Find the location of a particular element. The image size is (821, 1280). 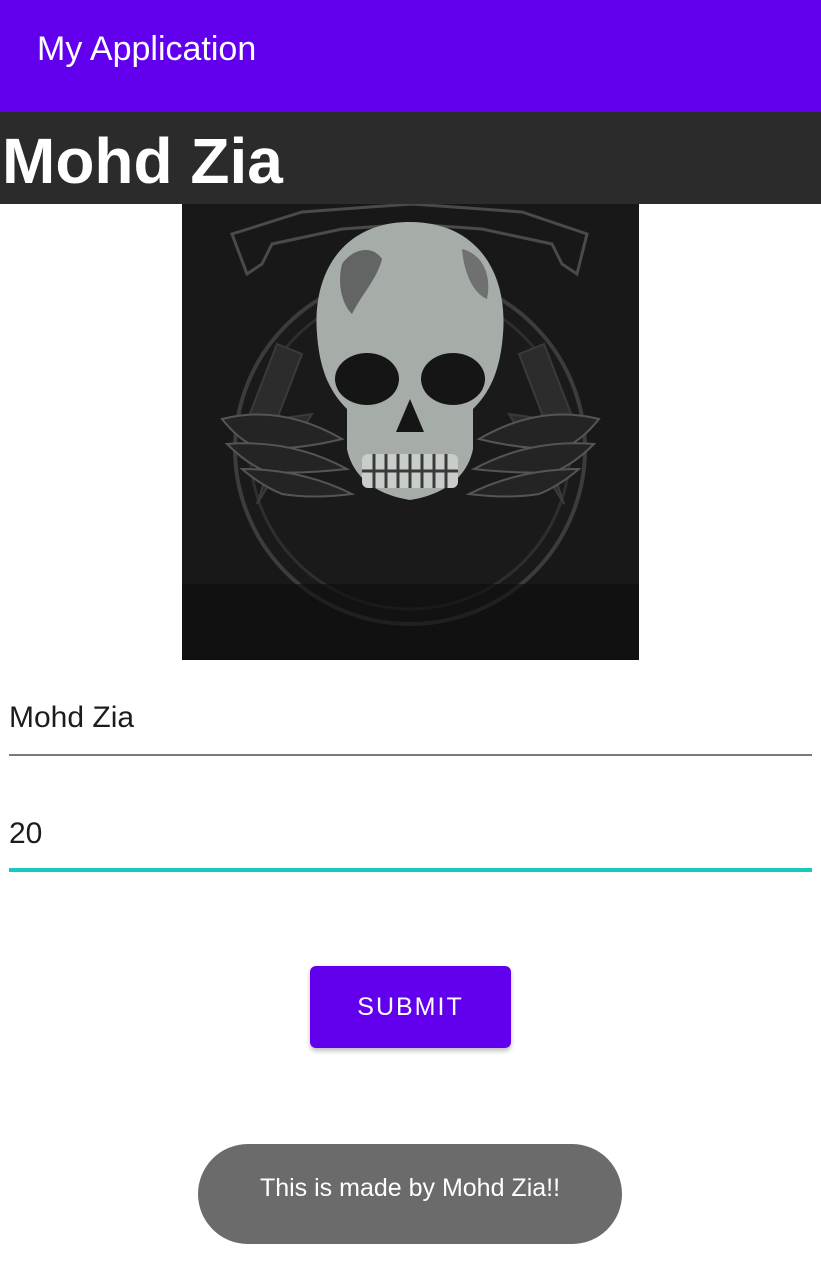

toast-message: This is made by Mohd Zia!! is located at coordinates (410, 1194).